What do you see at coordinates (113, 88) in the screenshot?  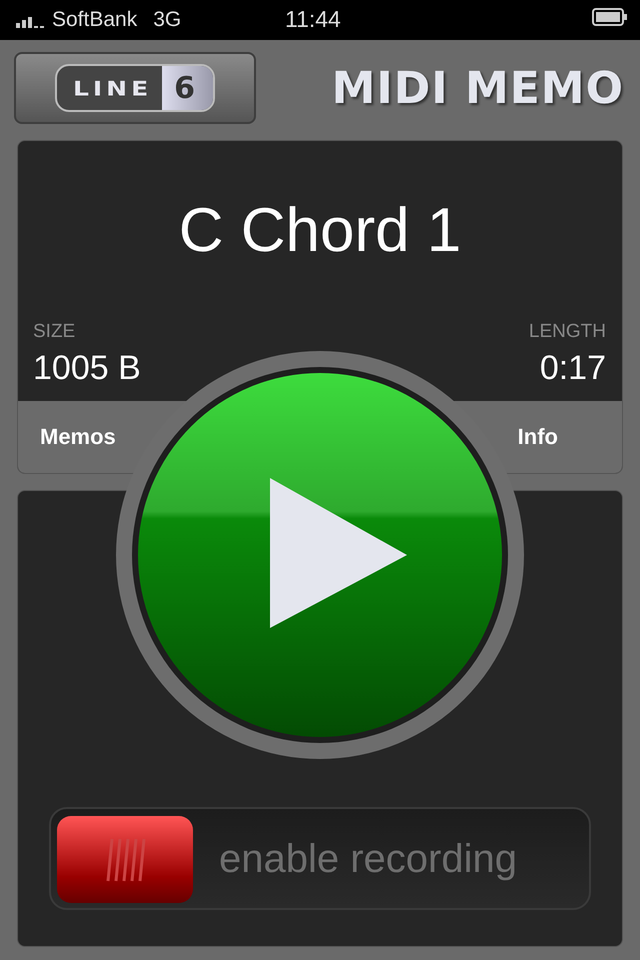 I see `logo-text: LINE` at bounding box center [113, 88].